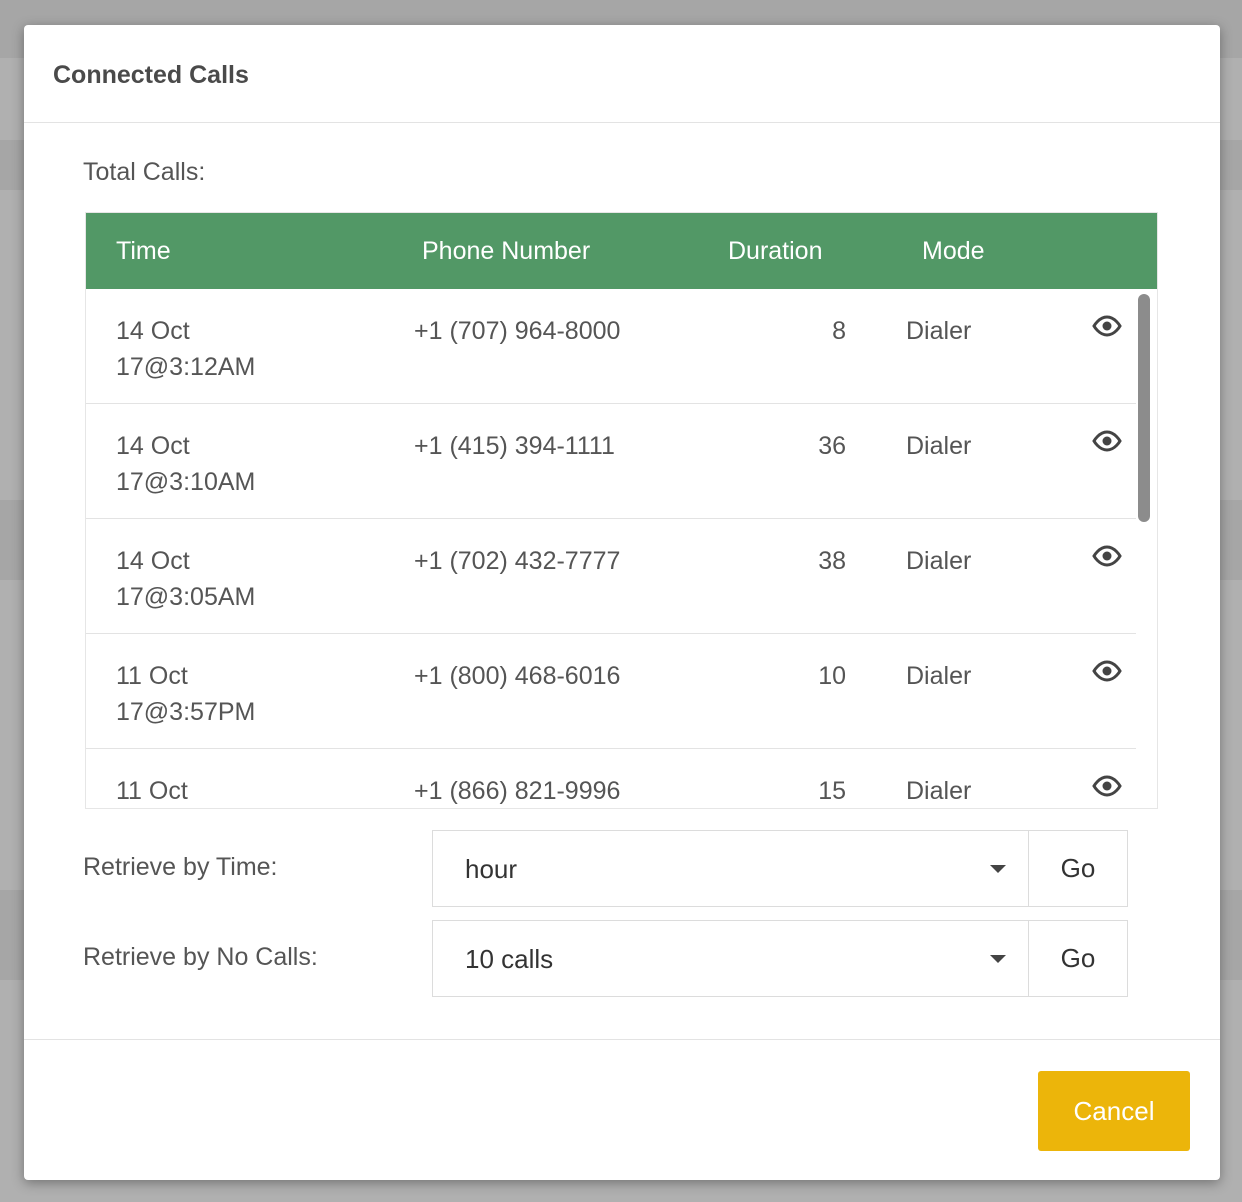 This screenshot has width=1242, height=1202. What do you see at coordinates (730, 958) in the screenshot?
I see `calls-select: 10 calls` at bounding box center [730, 958].